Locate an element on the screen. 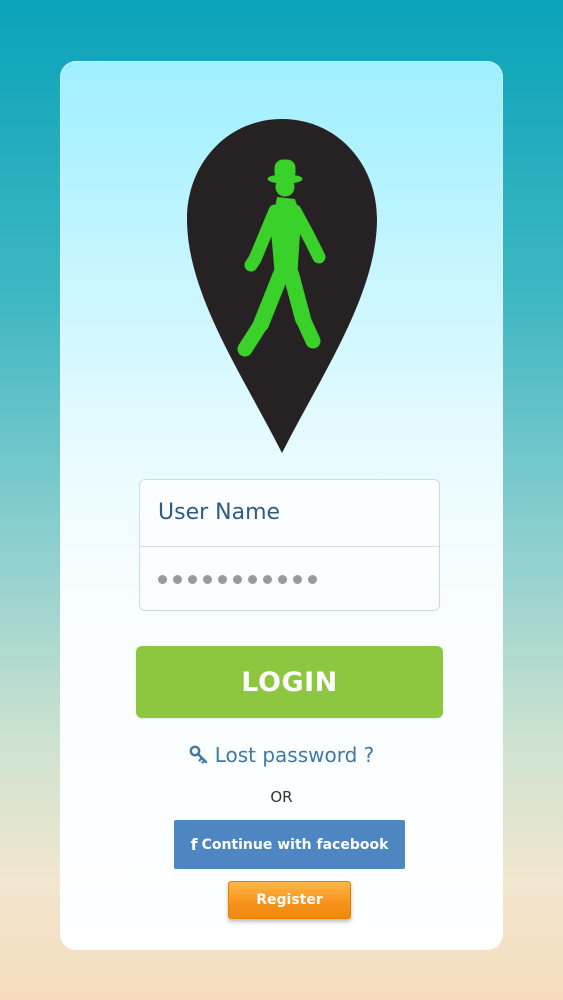 The width and height of the screenshot is (563, 1000). walking-man-location-pin-icon is located at coordinates (282, 286).